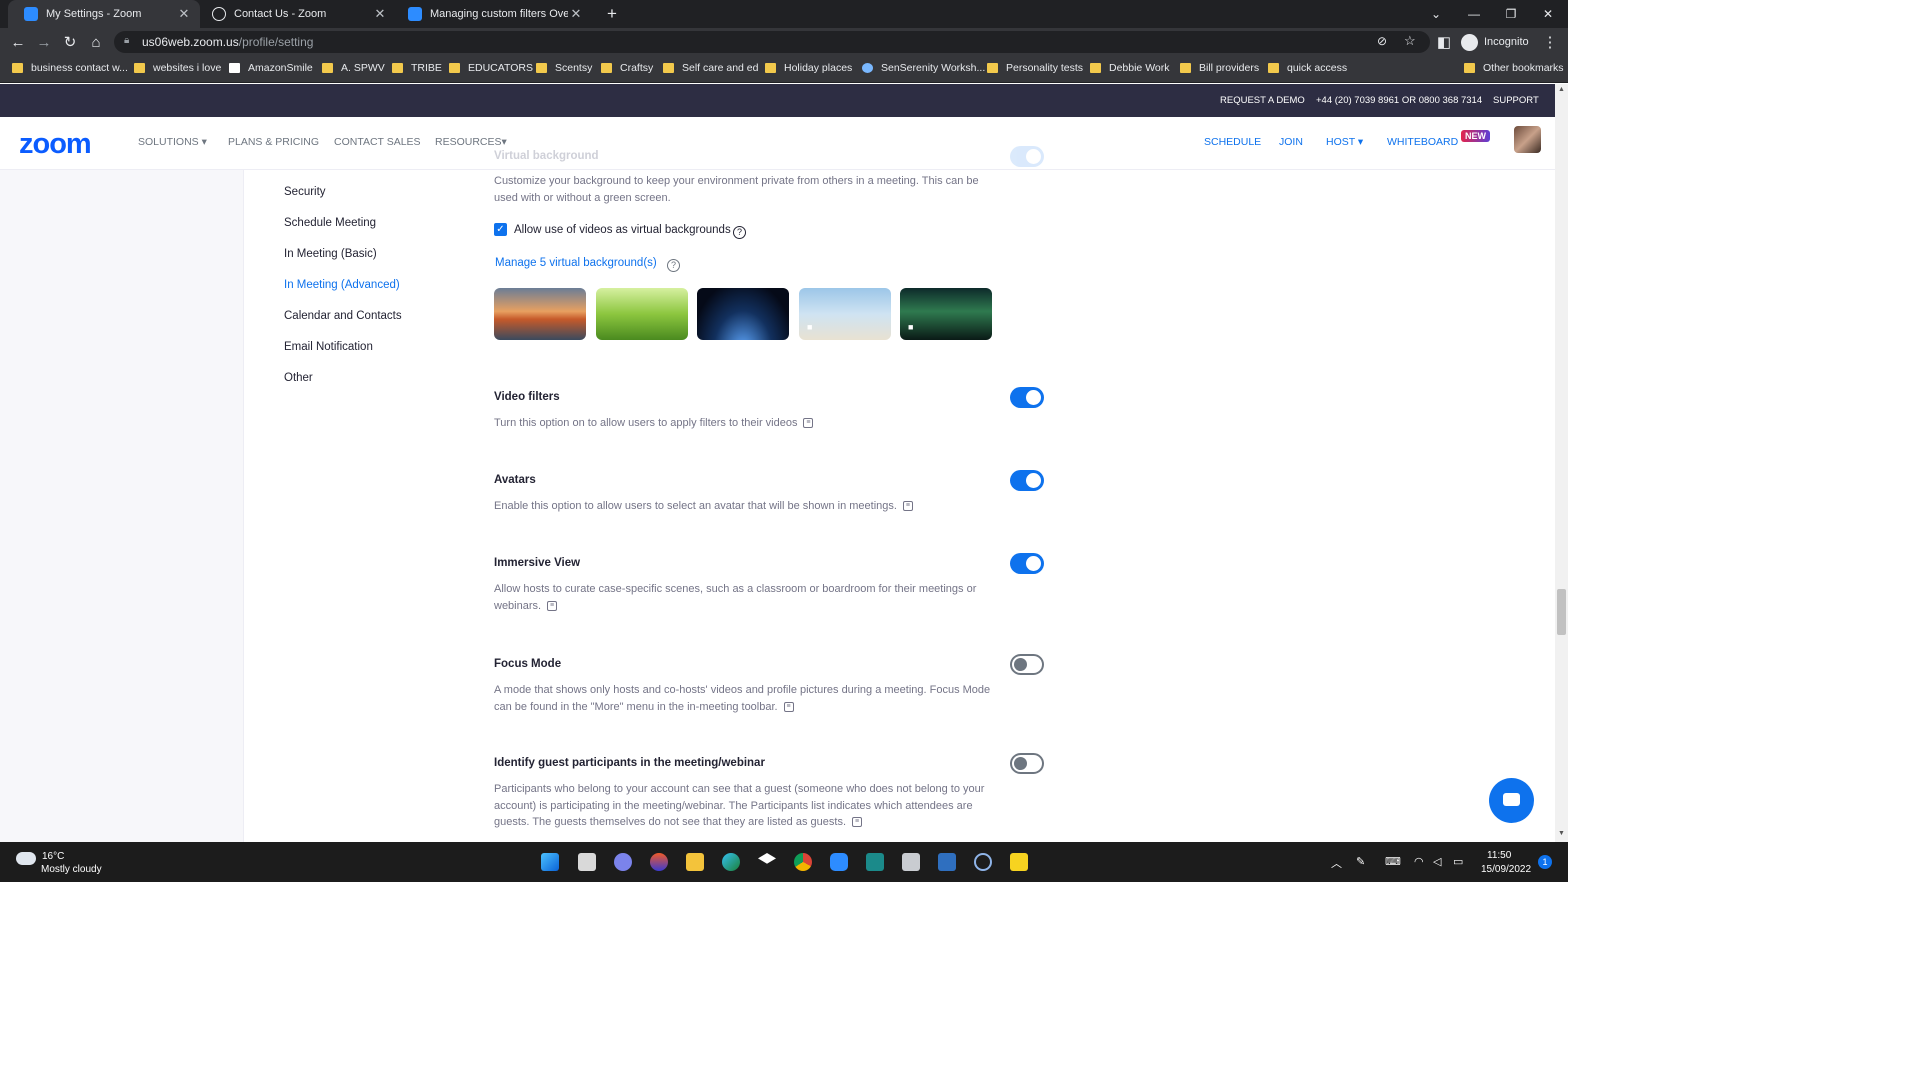 This screenshot has height=1080, width=1920. Describe the element at coordinates (1437, 861) in the screenshot. I see `volume-icon: ◁` at that location.